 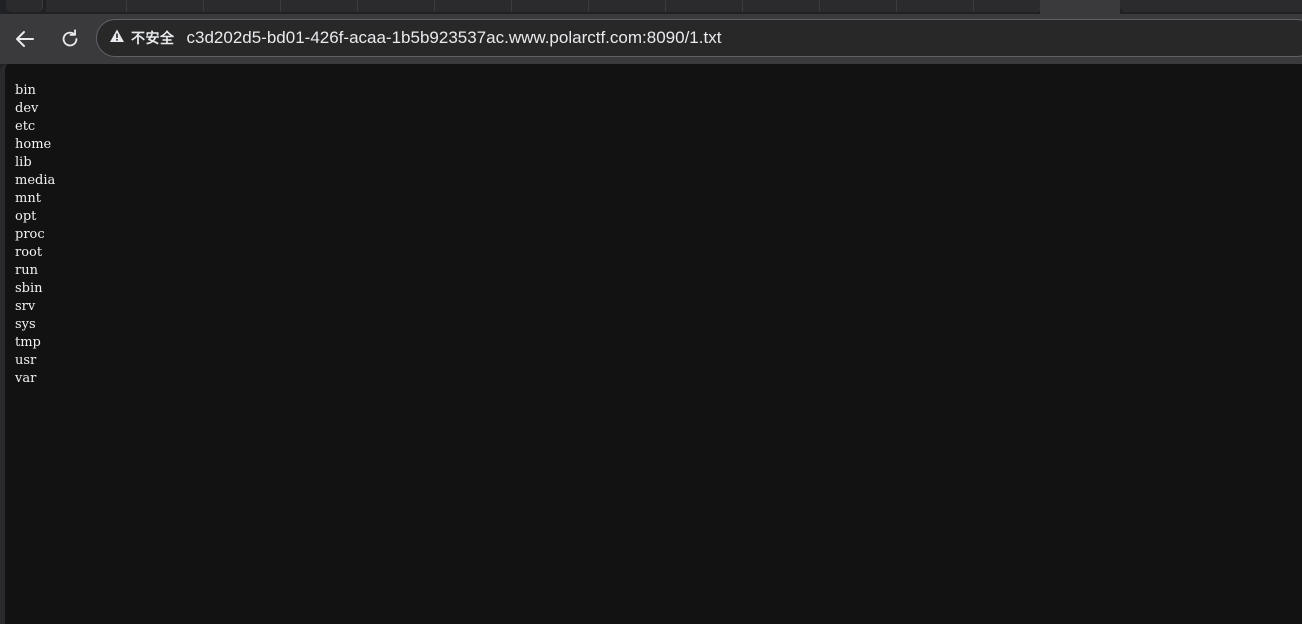 I want to click on reload-button, so click(x=70, y=39).